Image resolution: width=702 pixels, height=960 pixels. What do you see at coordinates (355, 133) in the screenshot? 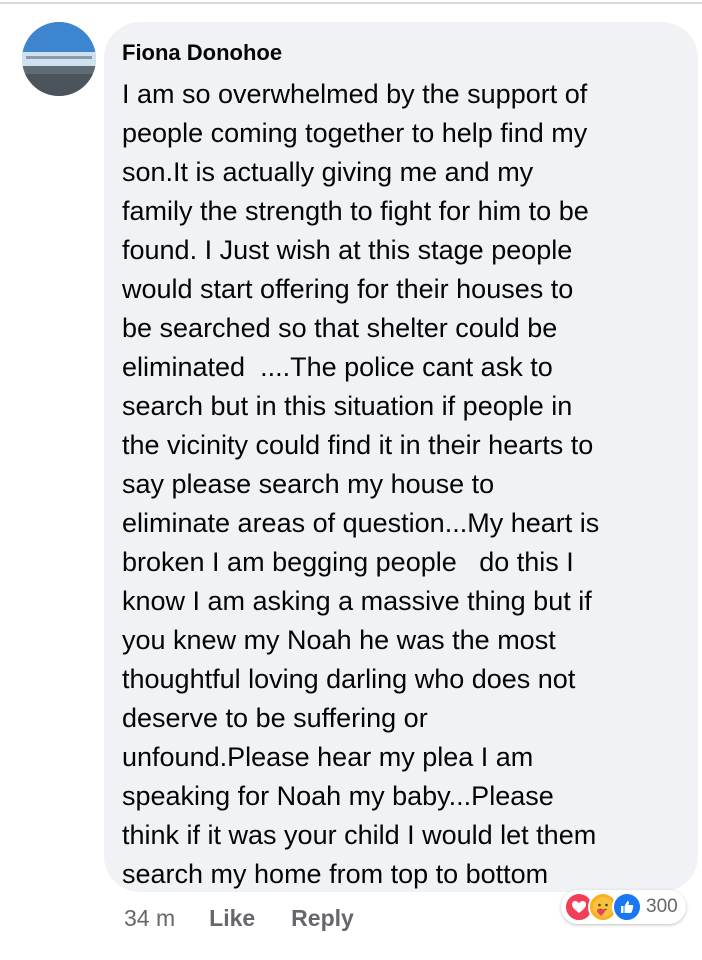
I see `comment-line: people coming together to help find my` at bounding box center [355, 133].